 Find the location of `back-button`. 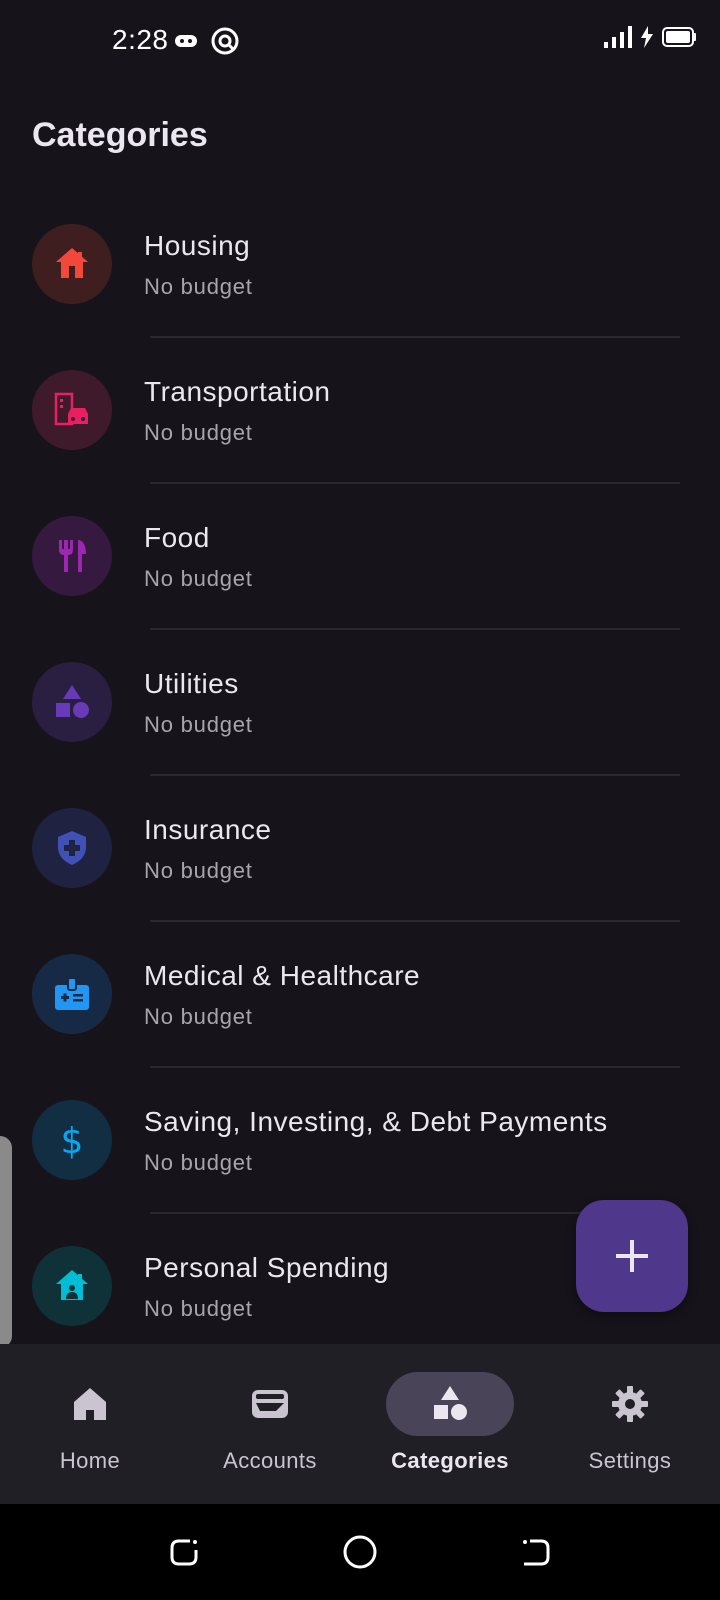

back-button is located at coordinates (536, 1552).